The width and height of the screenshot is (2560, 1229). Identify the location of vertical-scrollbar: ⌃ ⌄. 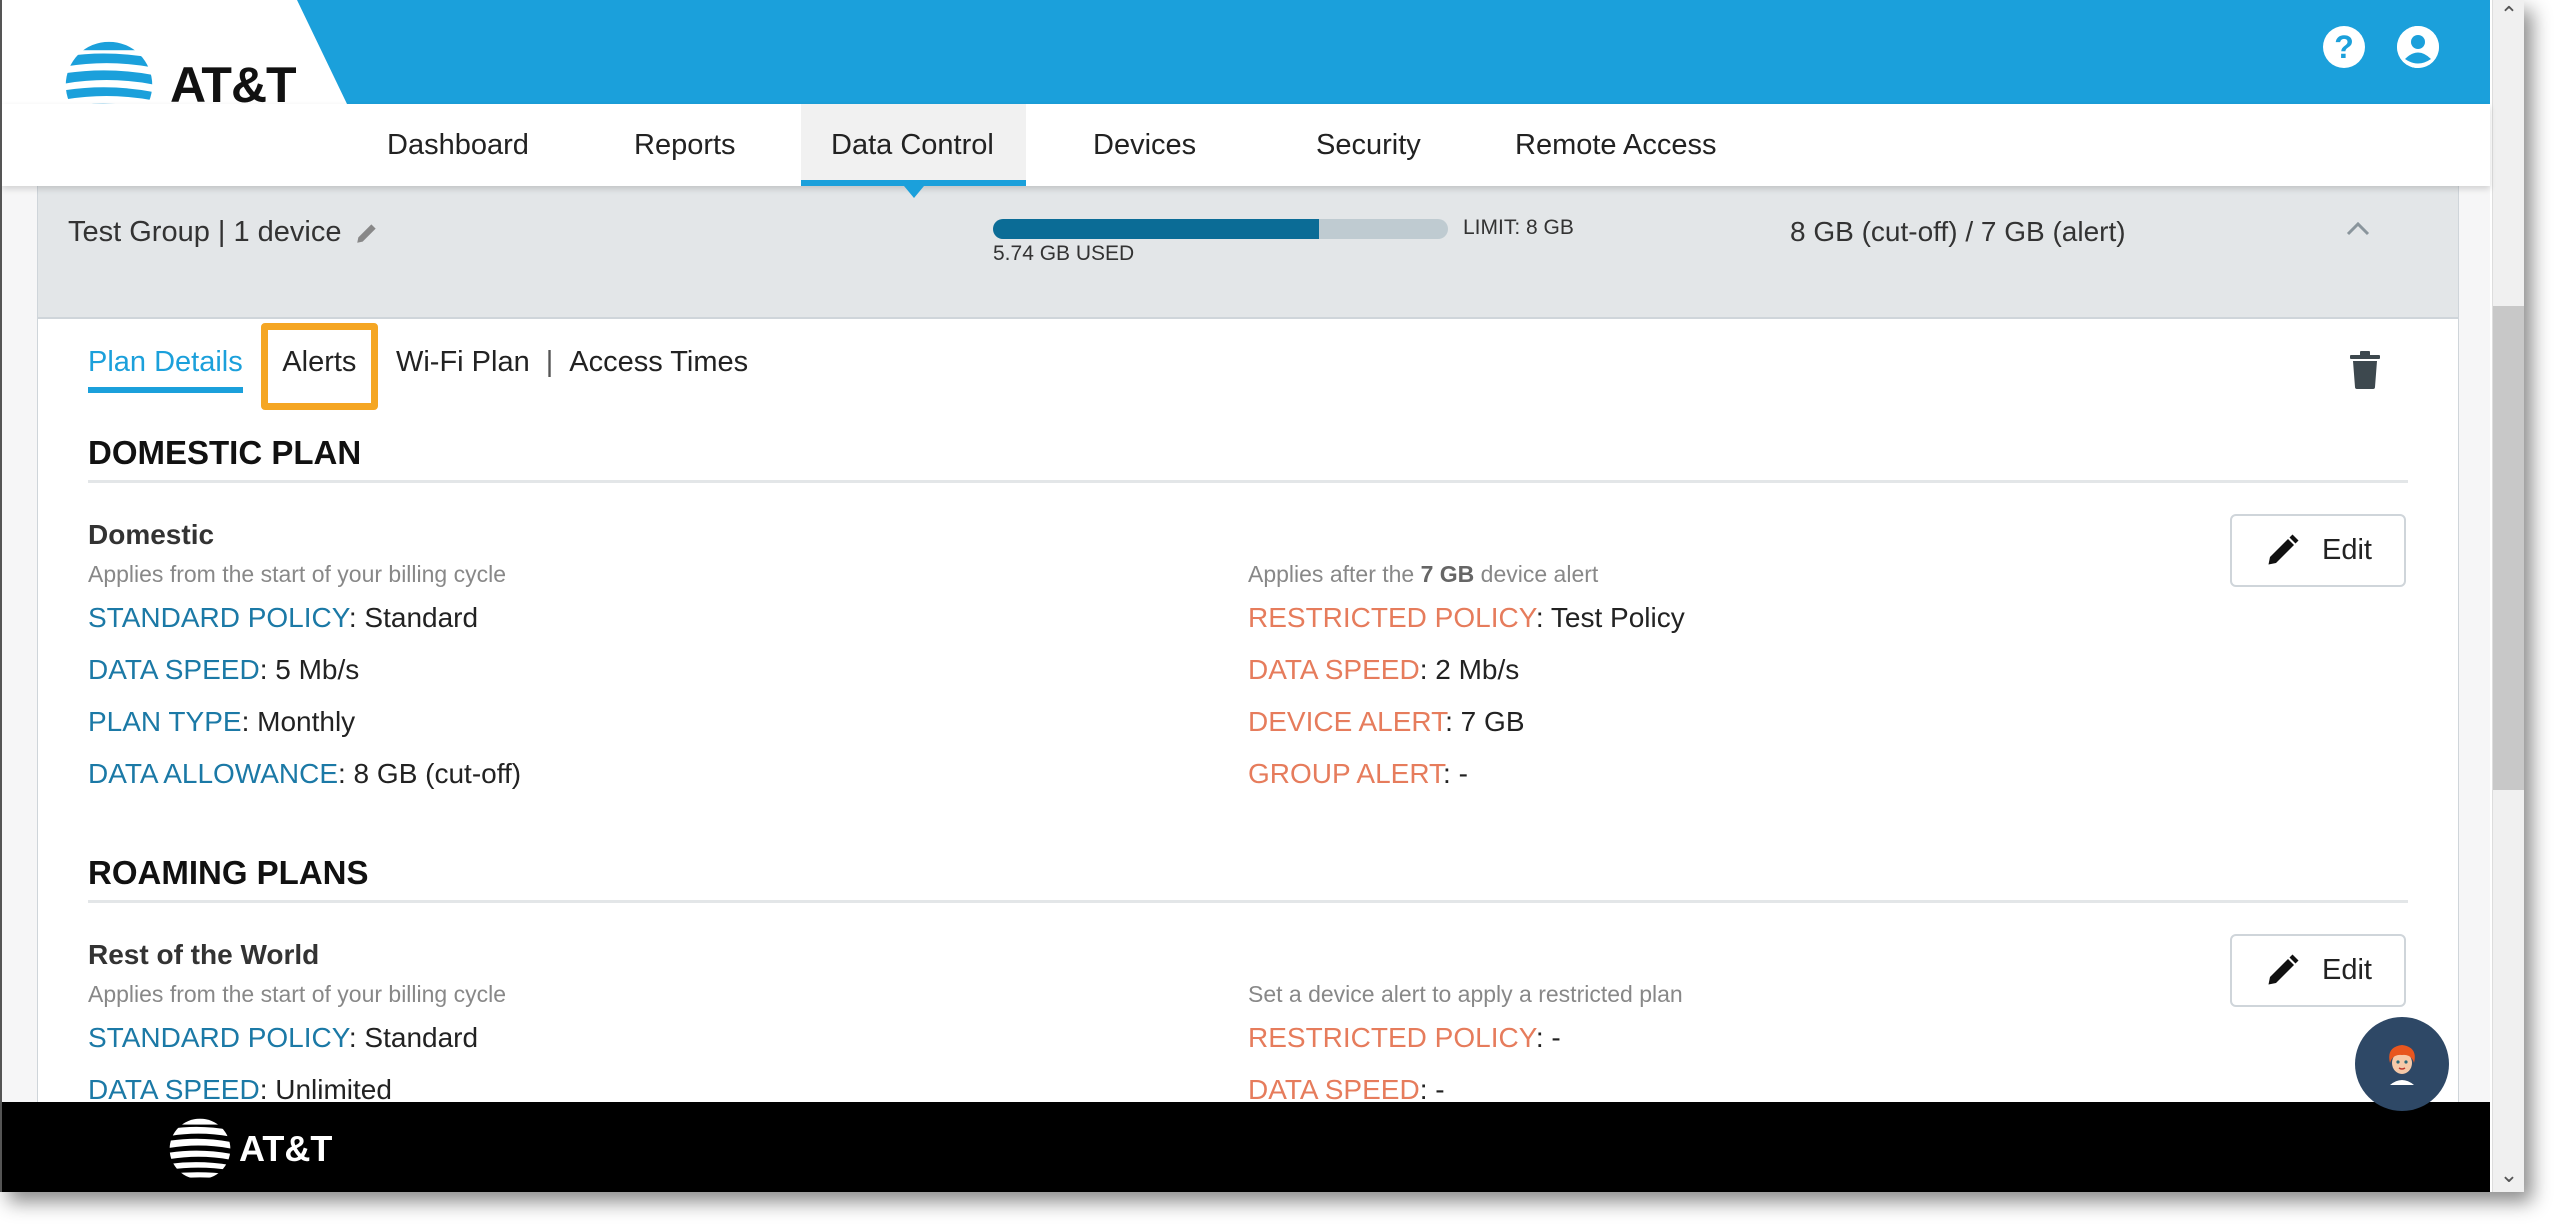
(2508, 596).